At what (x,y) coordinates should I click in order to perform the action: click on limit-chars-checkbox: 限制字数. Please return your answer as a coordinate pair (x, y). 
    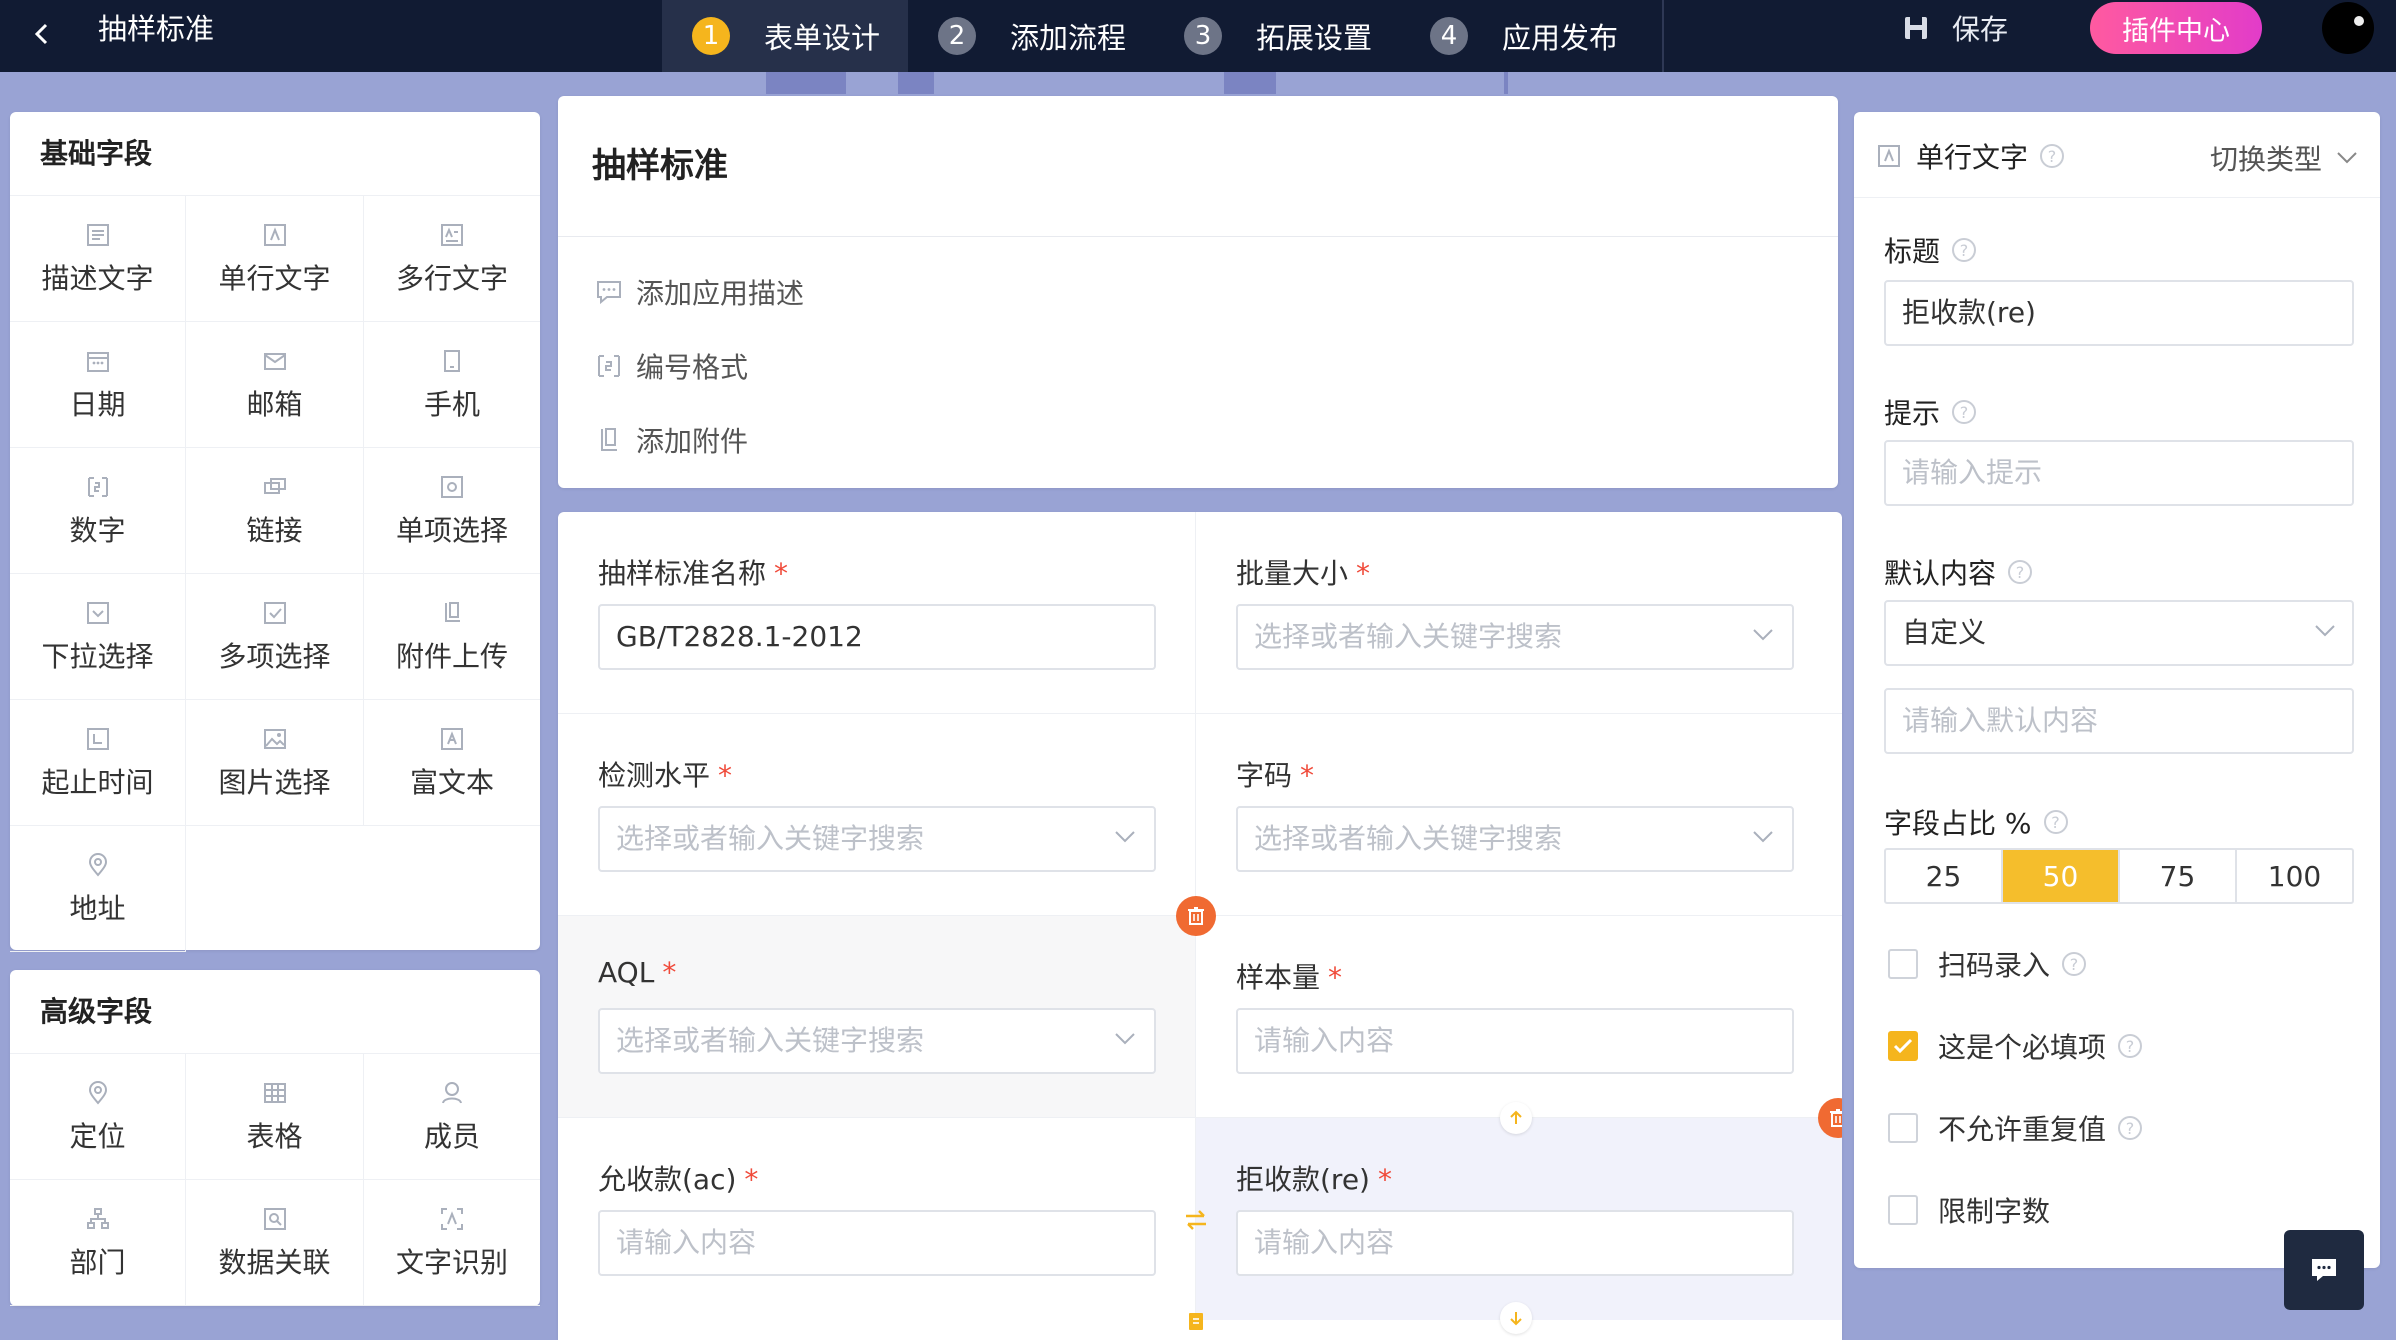
    Looking at the image, I should click on (1969, 1210).